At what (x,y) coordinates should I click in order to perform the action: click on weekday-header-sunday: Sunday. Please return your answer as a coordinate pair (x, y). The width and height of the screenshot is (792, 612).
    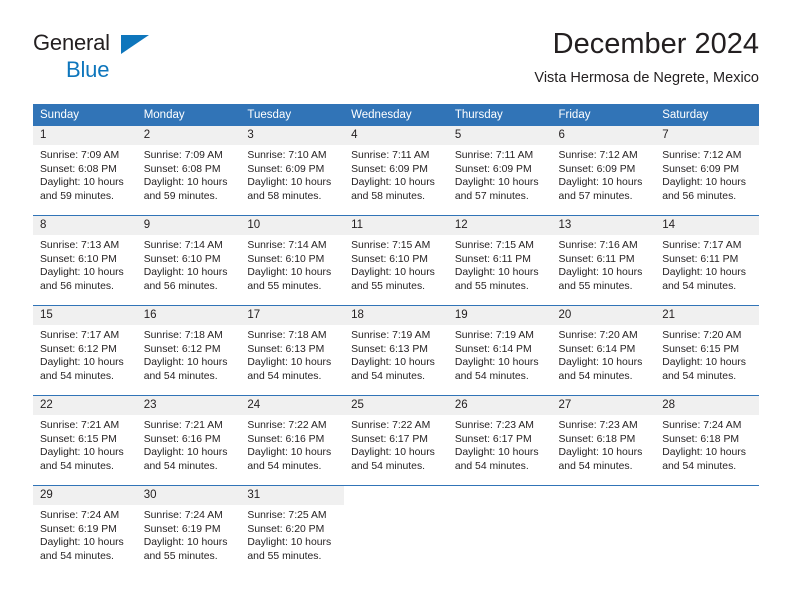
    Looking at the image, I should click on (85, 115).